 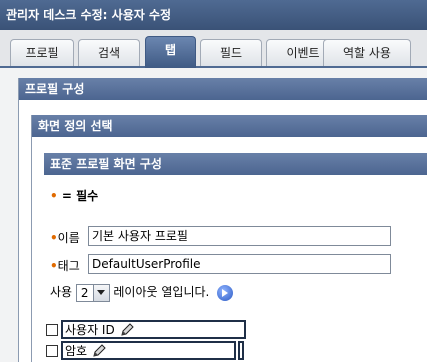 What do you see at coordinates (61, 292) in the screenshot?
I see `layout-prefix: 사용` at bounding box center [61, 292].